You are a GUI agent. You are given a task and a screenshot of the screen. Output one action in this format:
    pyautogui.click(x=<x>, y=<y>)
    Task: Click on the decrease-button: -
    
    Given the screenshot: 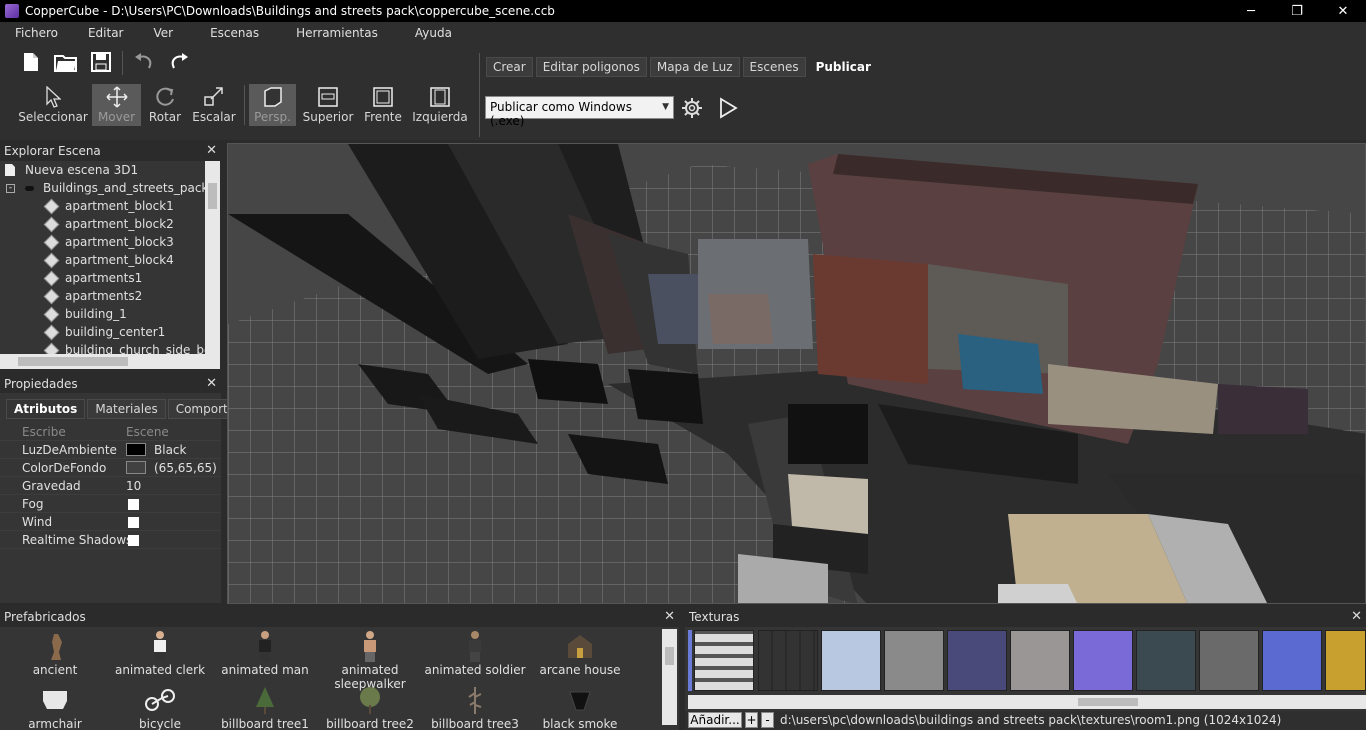 What is the action you would take?
    pyautogui.click(x=767, y=720)
    